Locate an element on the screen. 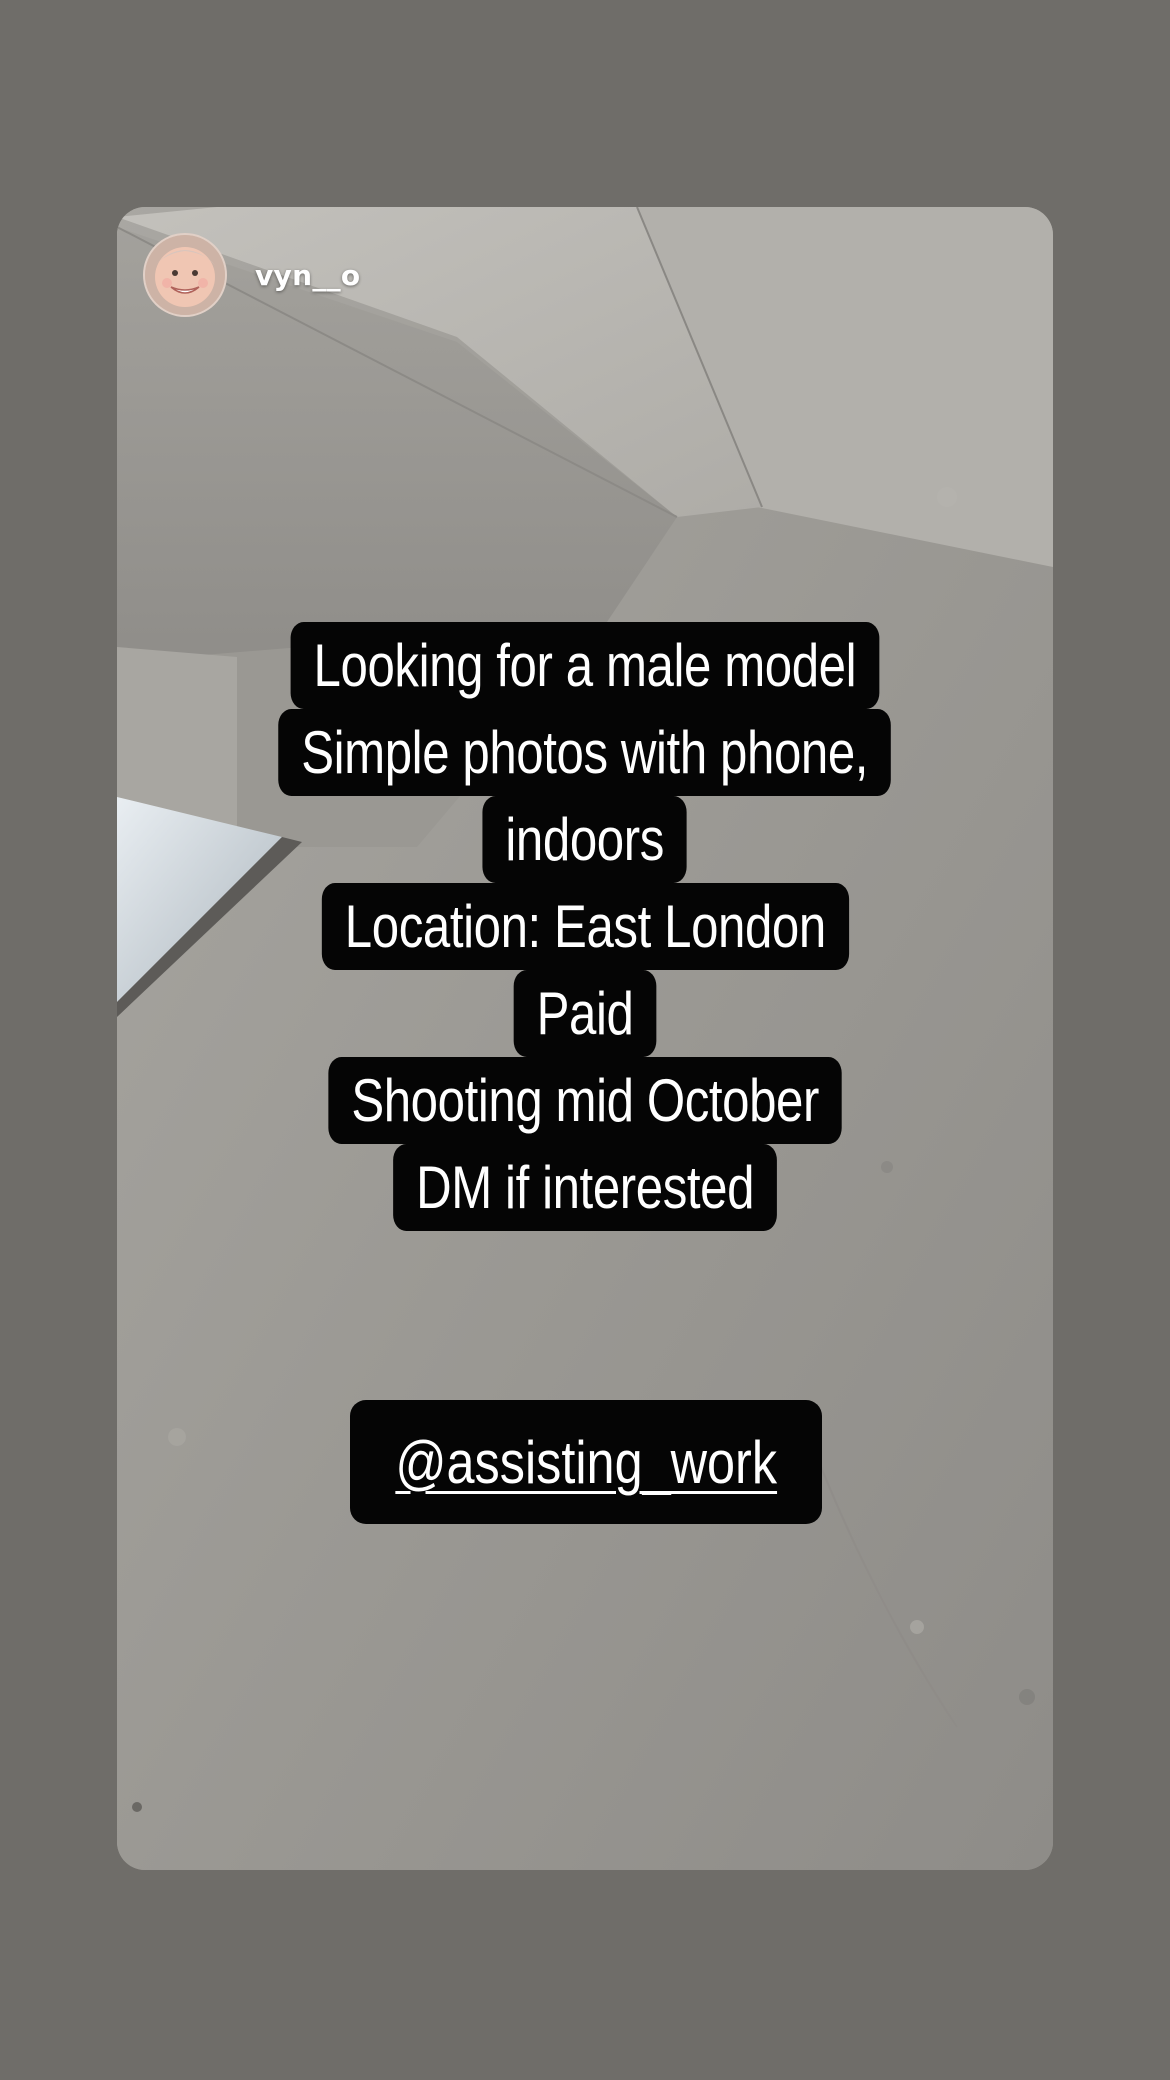  caption-line: Simple photos with phone, is located at coordinates (585, 752).